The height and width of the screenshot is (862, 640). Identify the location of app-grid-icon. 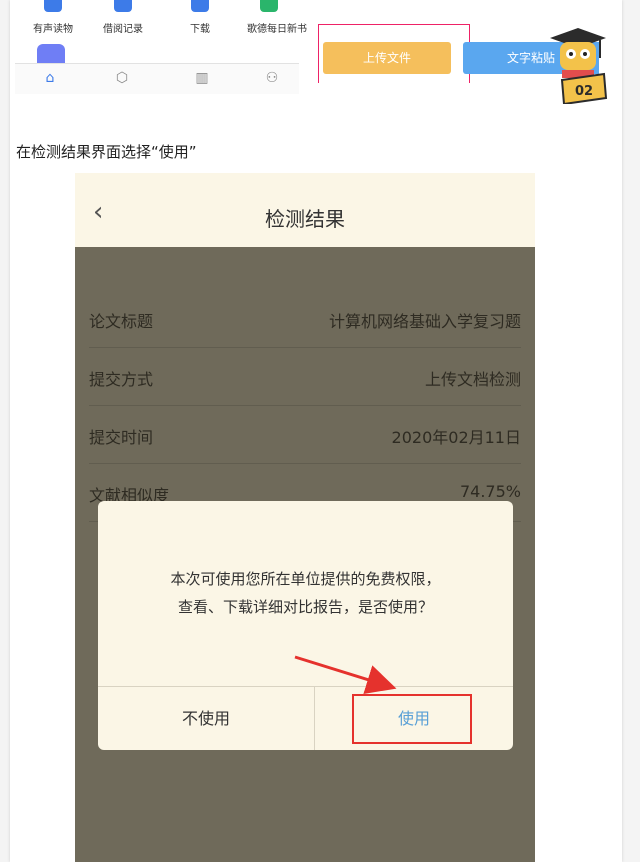
(51, 54).